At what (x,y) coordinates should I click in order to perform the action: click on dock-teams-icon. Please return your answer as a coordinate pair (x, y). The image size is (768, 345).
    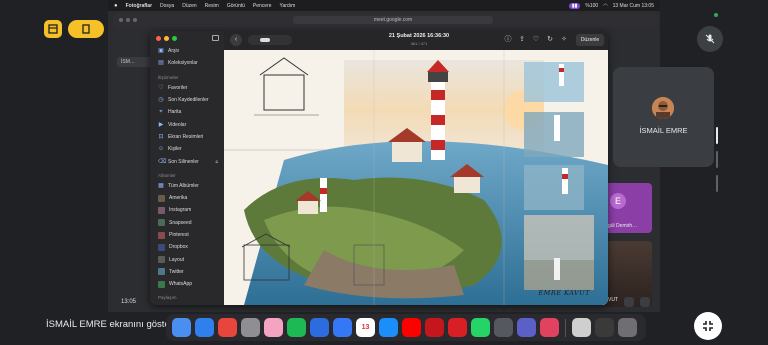
    Looking at the image, I should click on (526, 327).